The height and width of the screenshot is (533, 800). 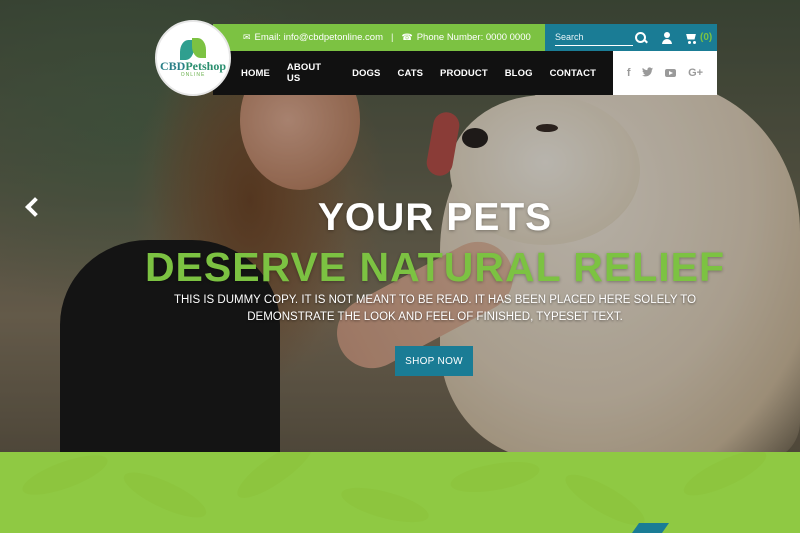 What do you see at coordinates (172, 66) in the screenshot?
I see `logo-line1: CBD` at bounding box center [172, 66].